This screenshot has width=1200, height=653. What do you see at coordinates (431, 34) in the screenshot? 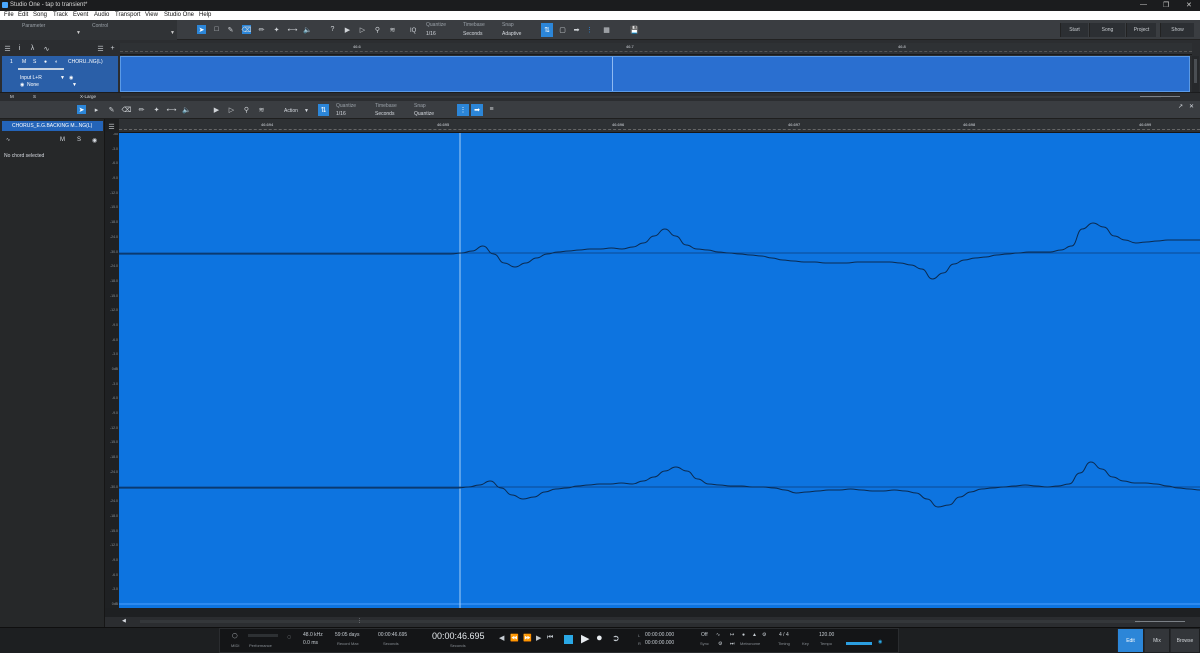
I see `quantize-value: 1/16` at bounding box center [431, 34].